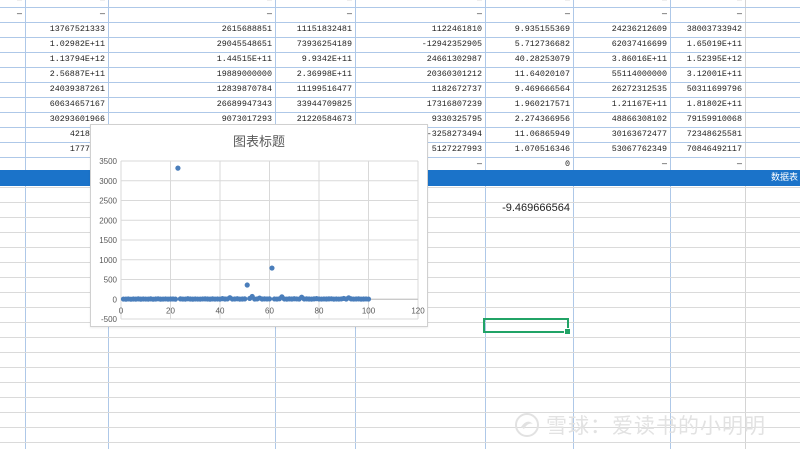 The image size is (800, 449). What do you see at coordinates (528, 104) in the screenshot?
I see `table-cell: 1.960217571` at bounding box center [528, 104].